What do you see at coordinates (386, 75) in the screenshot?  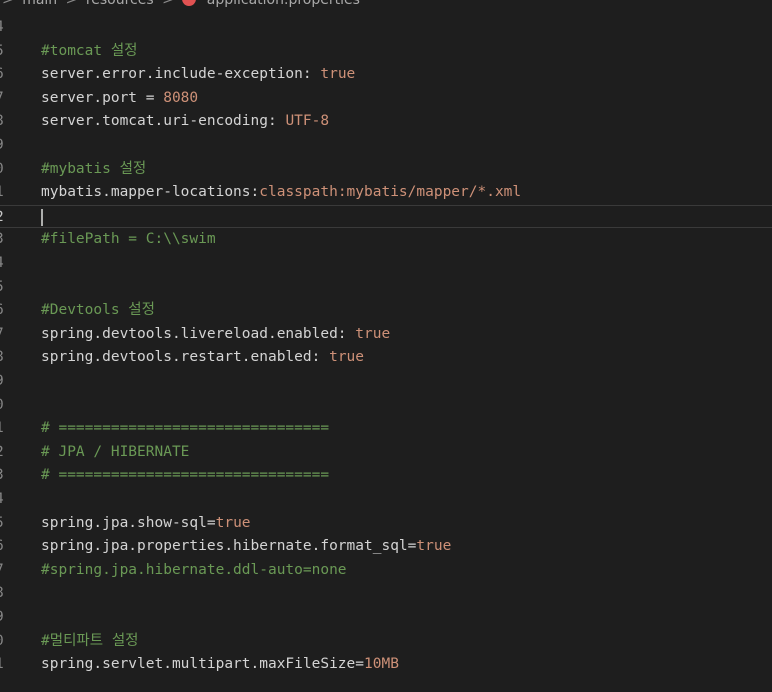 I see `code-line: 6 server.error.include-exception: true` at bounding box center [386, 75].